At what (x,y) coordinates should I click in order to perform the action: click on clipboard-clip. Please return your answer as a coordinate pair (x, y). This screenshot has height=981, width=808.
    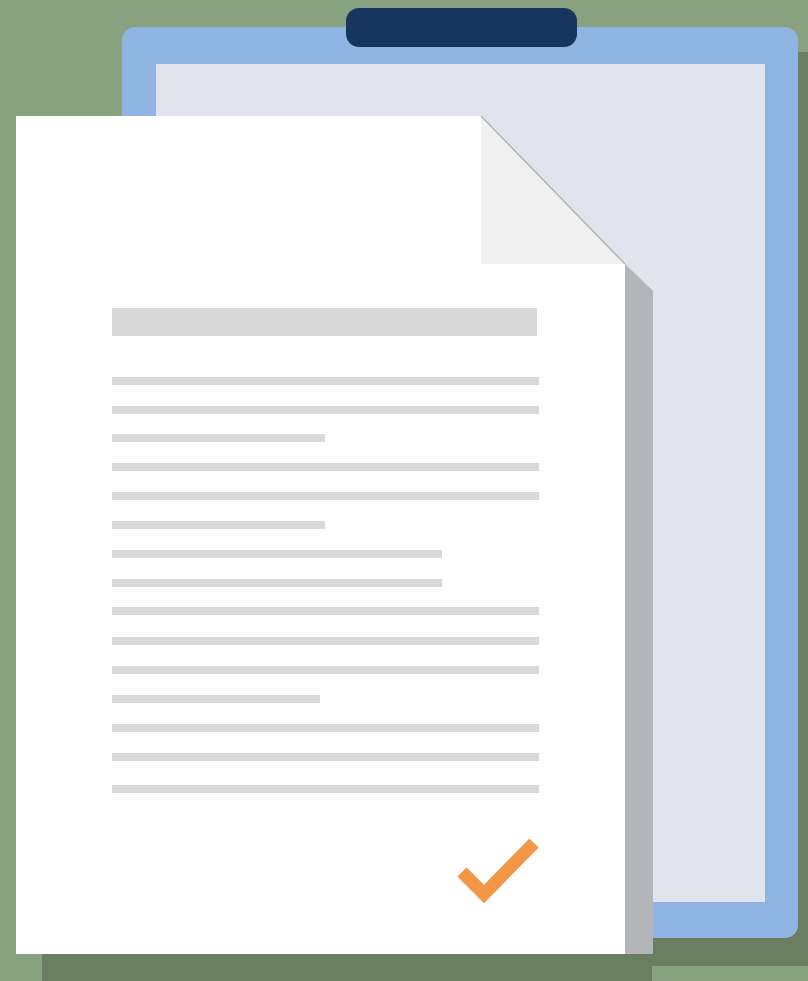
    Looking at the image, I should click on (461, 27).